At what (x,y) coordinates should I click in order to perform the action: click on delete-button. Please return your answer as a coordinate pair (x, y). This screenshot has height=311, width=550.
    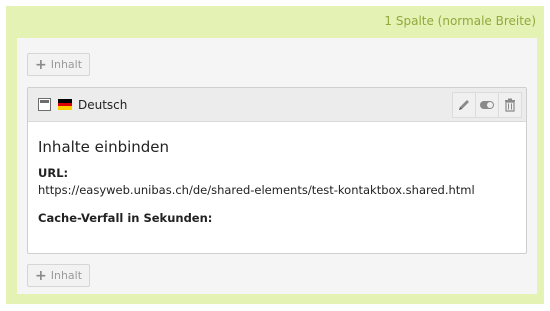
    Looking at the image, I should click on (510, 105).